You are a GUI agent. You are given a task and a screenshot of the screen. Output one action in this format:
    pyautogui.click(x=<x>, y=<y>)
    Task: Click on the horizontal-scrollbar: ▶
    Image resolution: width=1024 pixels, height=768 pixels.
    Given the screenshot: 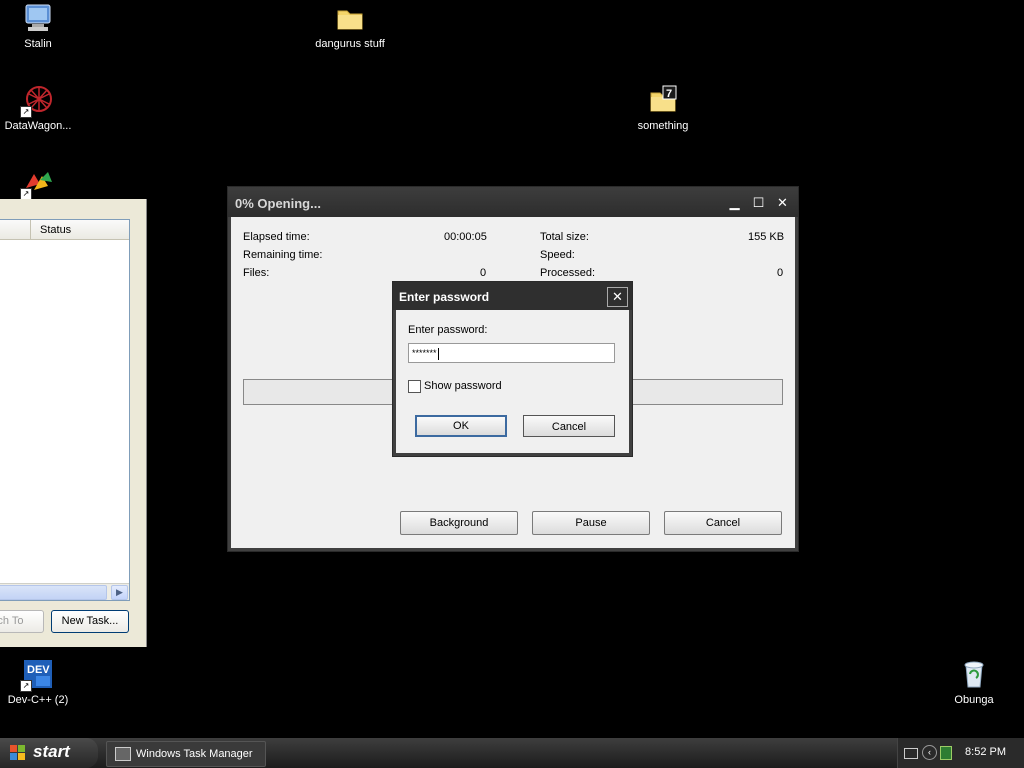 What is the action you would take?
    pyautogui.click(x=64, y=591)
    